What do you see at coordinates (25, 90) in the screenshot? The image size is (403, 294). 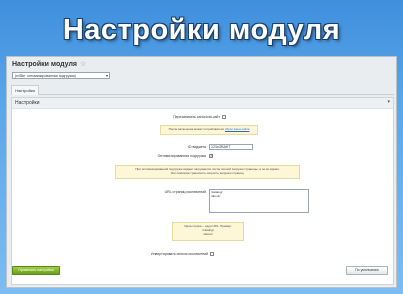 I see `tab-settings: Настройки` at bounding box center [25, 90].